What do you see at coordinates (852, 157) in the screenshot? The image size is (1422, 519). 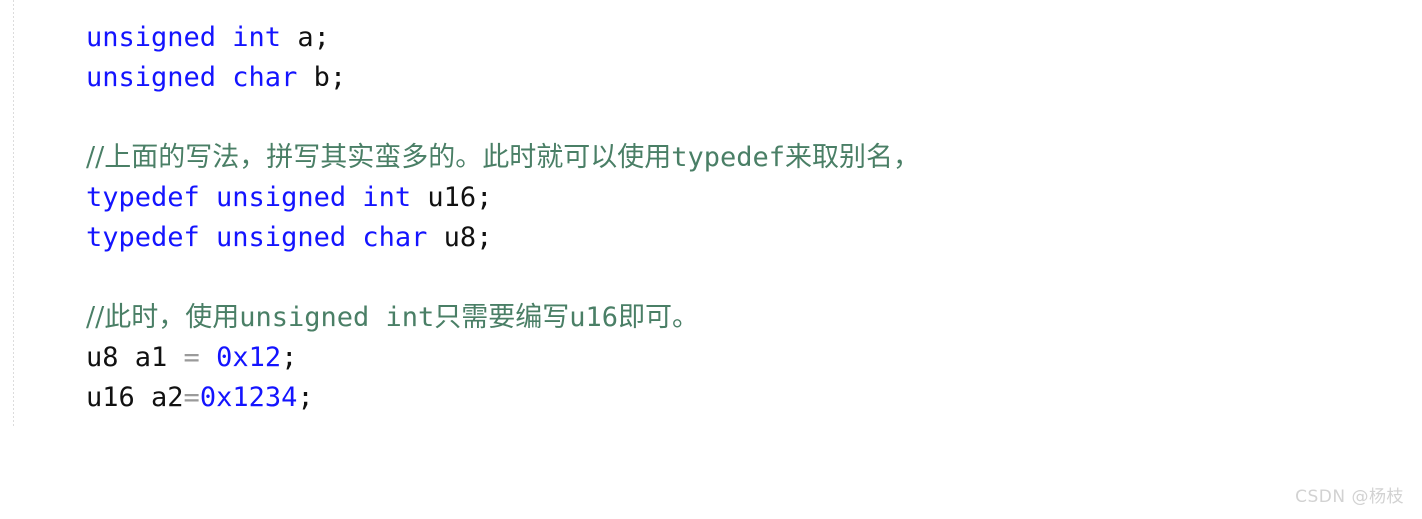 I see `comment-segment: 来取别名，` at bounding box center [852, 157].